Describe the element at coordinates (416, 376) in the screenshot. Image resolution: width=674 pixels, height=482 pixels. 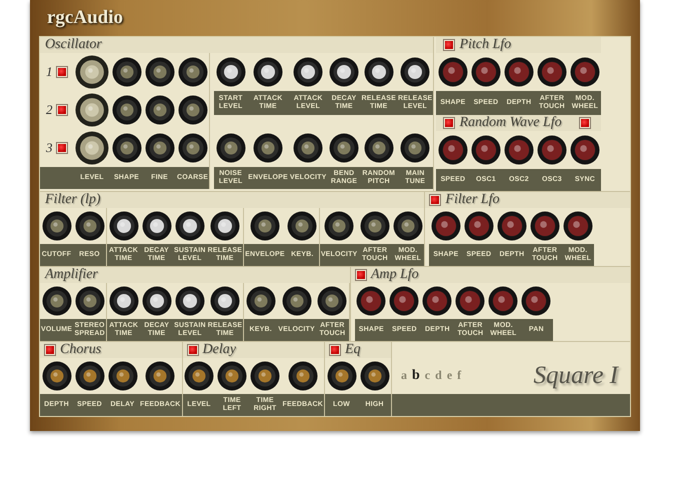
I see `preset-letter: b` at that location.